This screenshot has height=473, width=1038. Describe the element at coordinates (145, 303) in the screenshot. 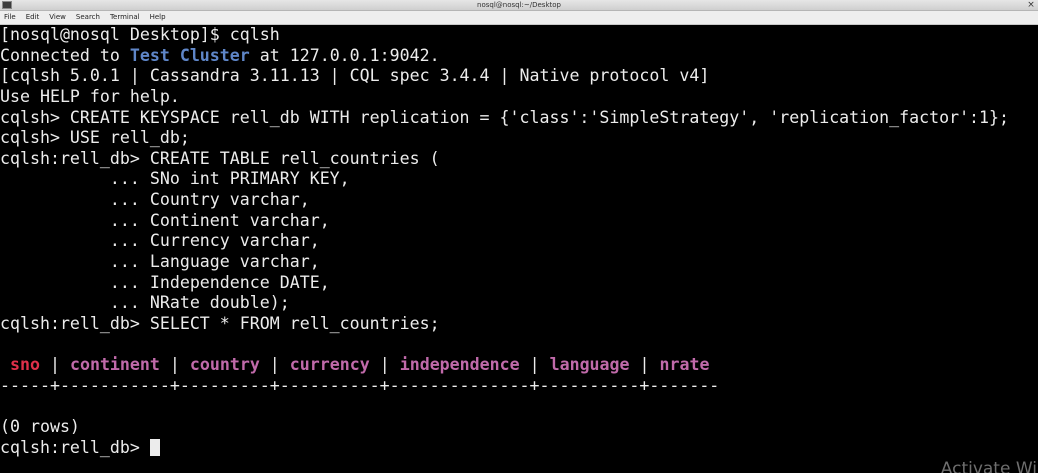

I see `continuation-line: ... NRate double);` at that location.